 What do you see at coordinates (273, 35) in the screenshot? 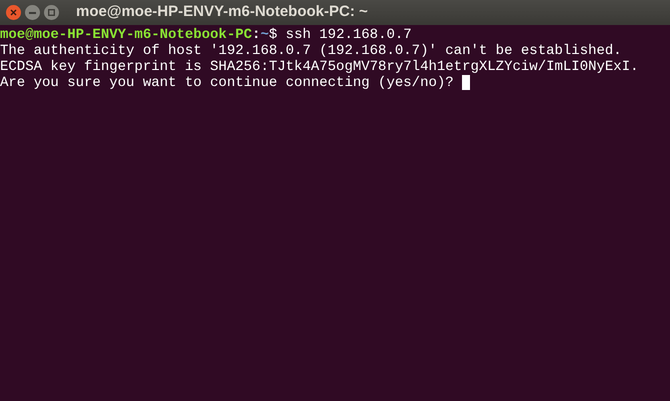
I see `prompt-symbol: $` at bounding box center [273, 35].